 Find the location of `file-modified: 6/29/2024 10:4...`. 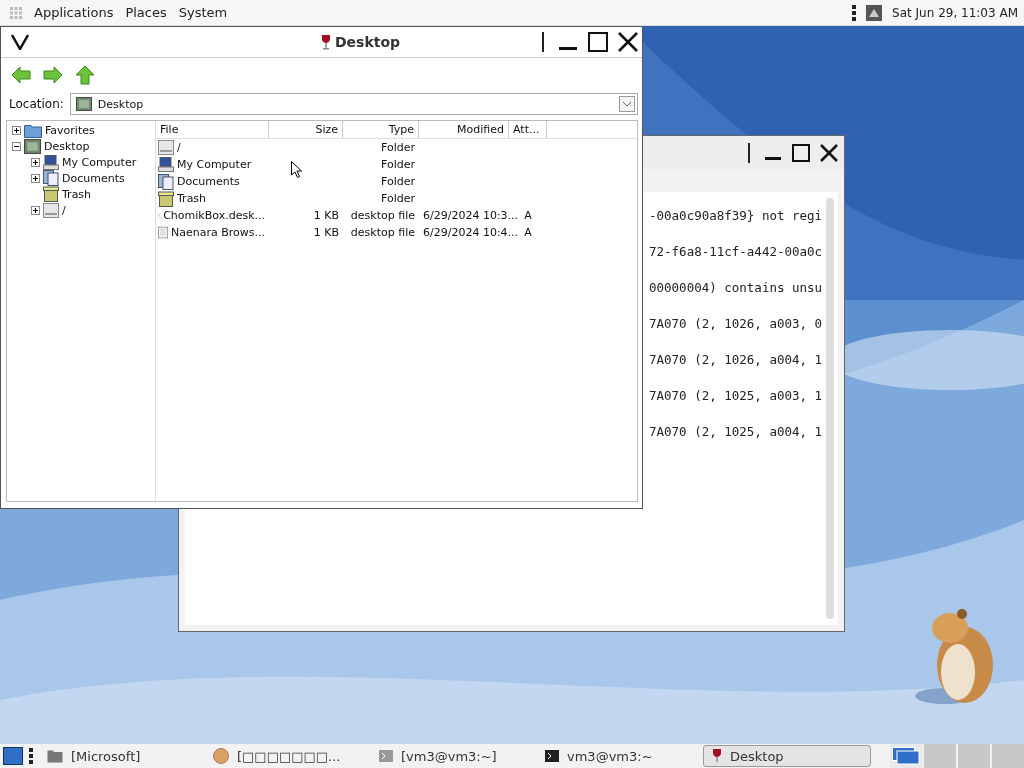

file-modified: 6/29/2024 10:4... is located at coordinates (471, 232).